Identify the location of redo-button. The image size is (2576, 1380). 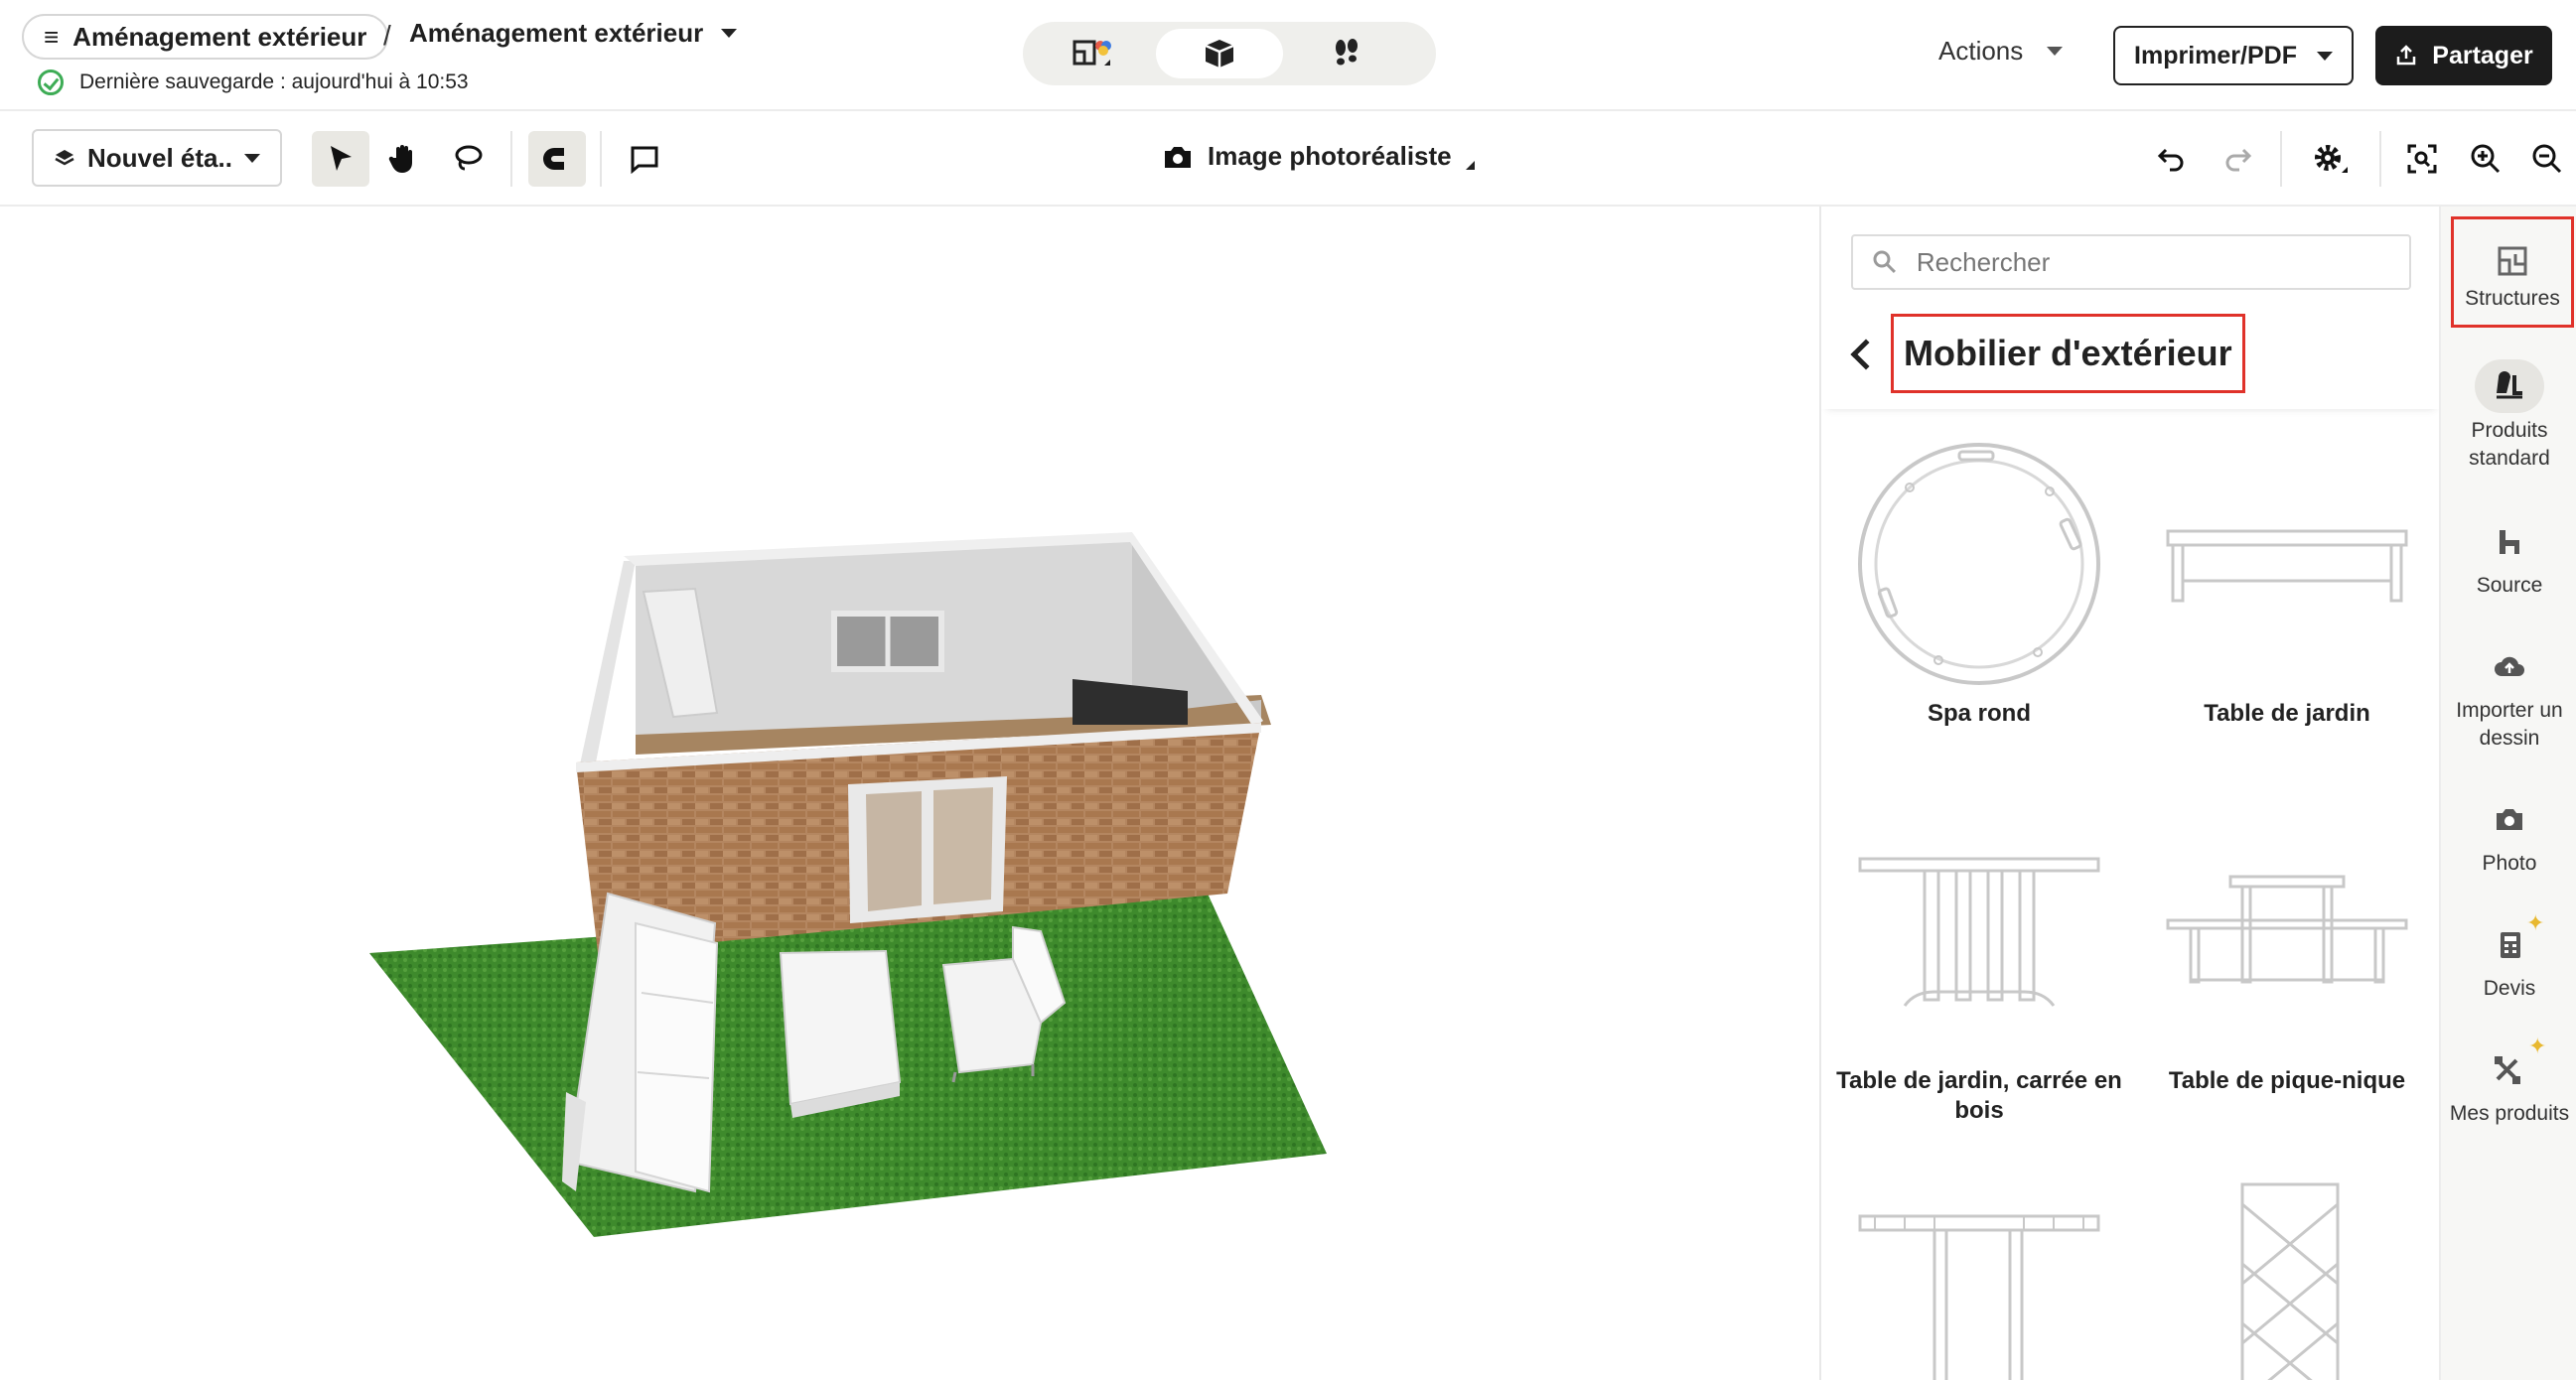
(2237, 159).